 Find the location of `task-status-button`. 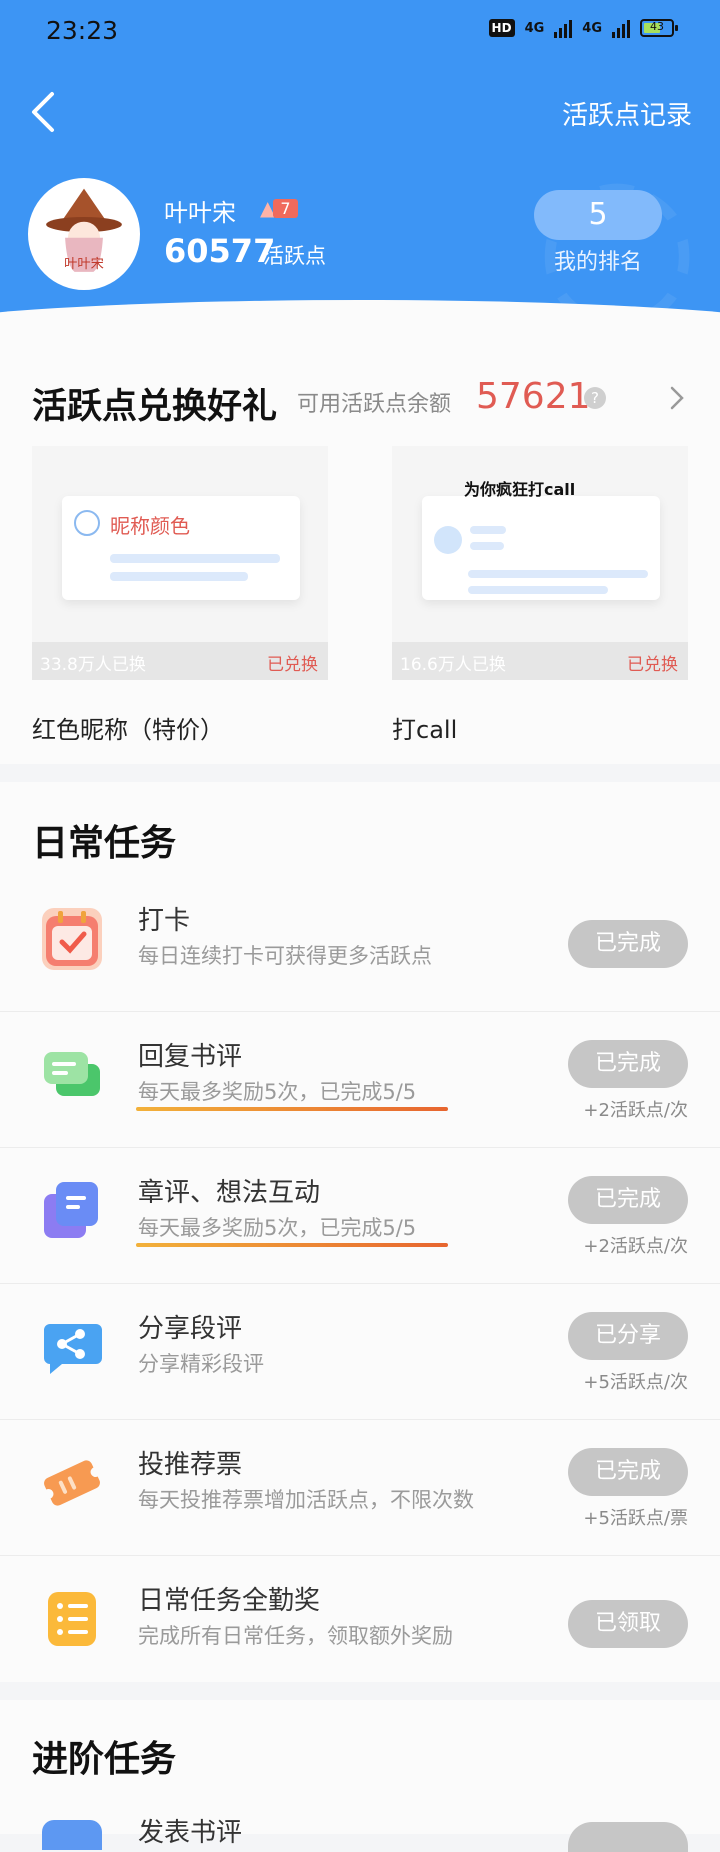

task-status-button is located at coordinates (628, 1837).